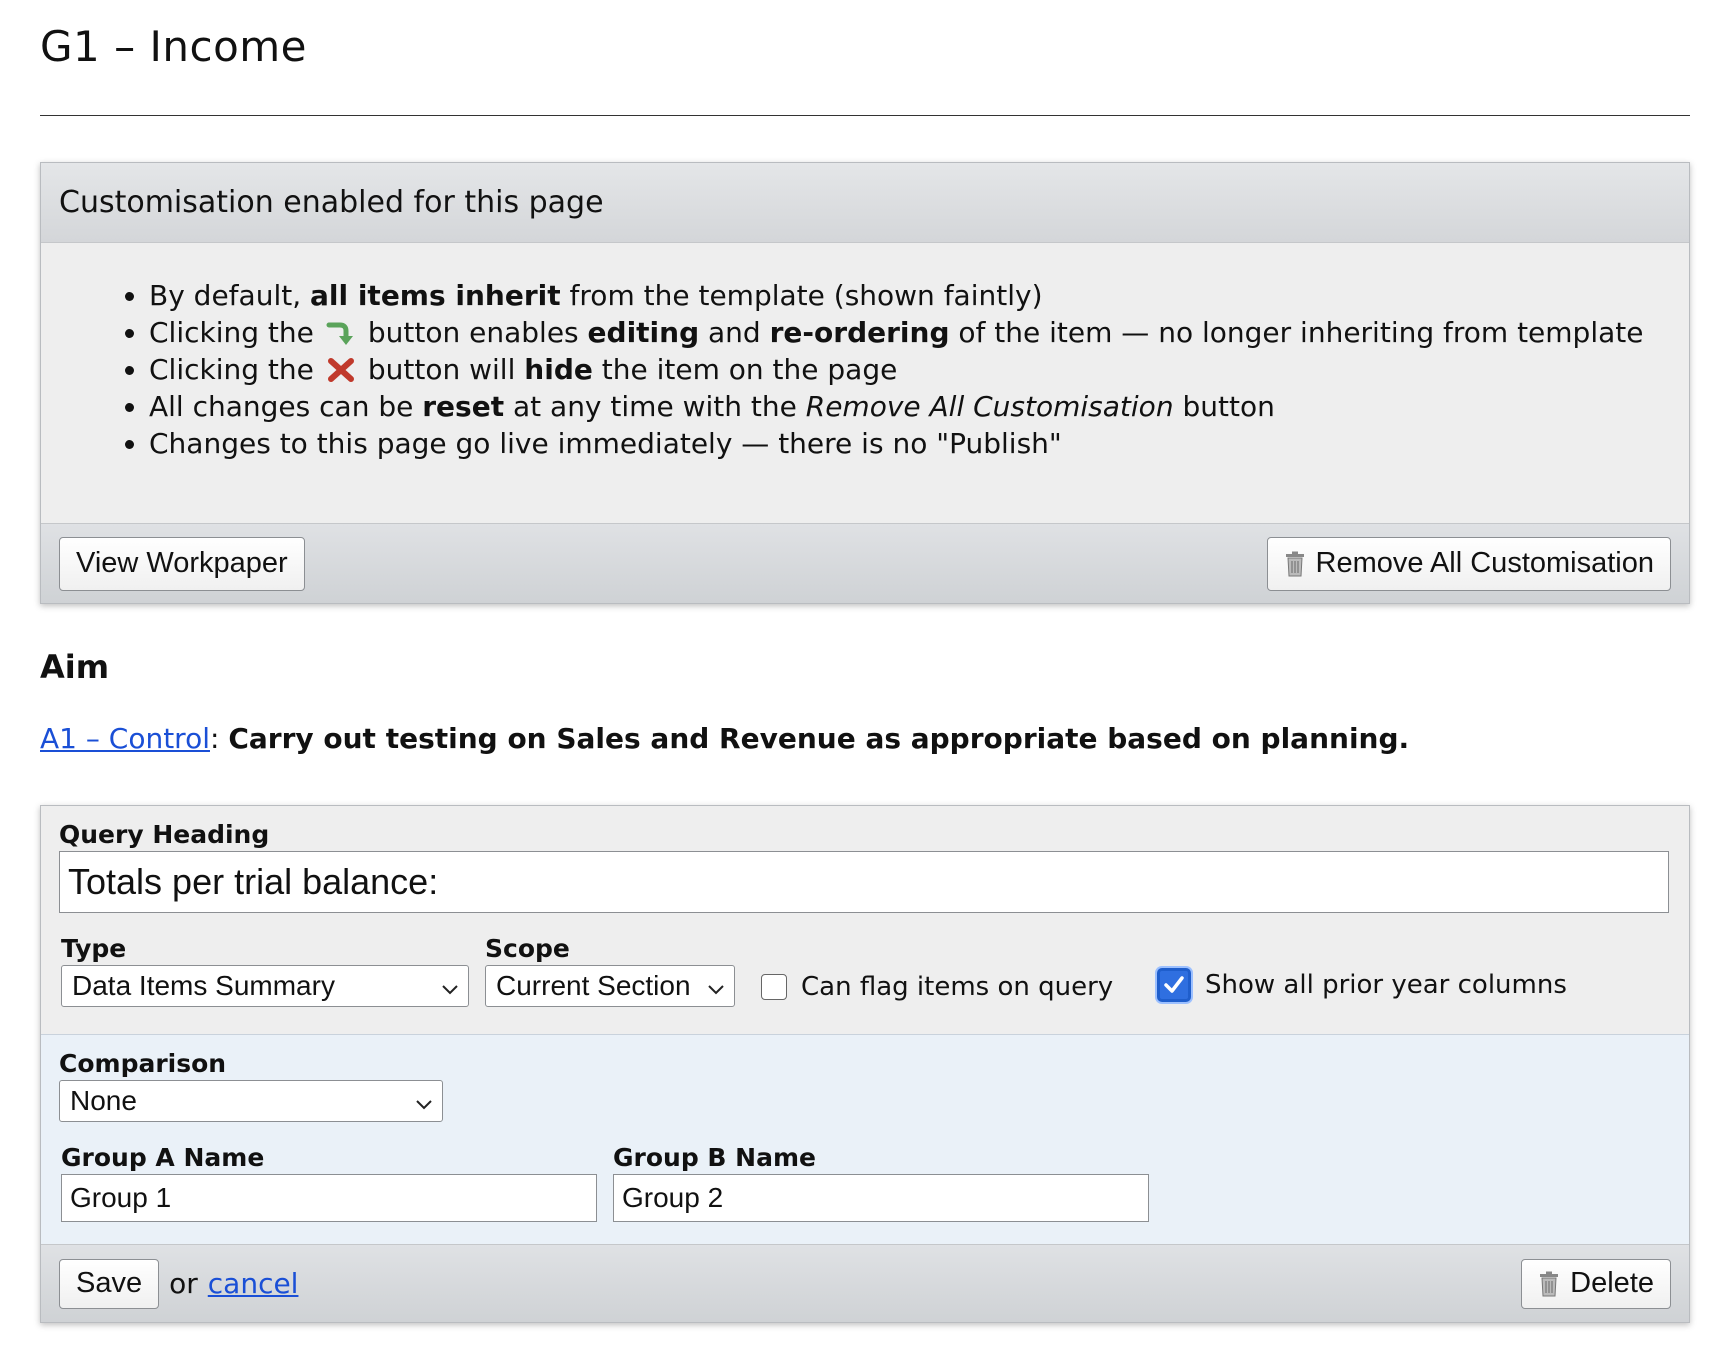 Image resolution: width=1722 pixels, height=1346 pixels. What do you see at coordinates (881, 1198) in the screenshot?
I see `group-b-input` at bounding box center [881, 1198].